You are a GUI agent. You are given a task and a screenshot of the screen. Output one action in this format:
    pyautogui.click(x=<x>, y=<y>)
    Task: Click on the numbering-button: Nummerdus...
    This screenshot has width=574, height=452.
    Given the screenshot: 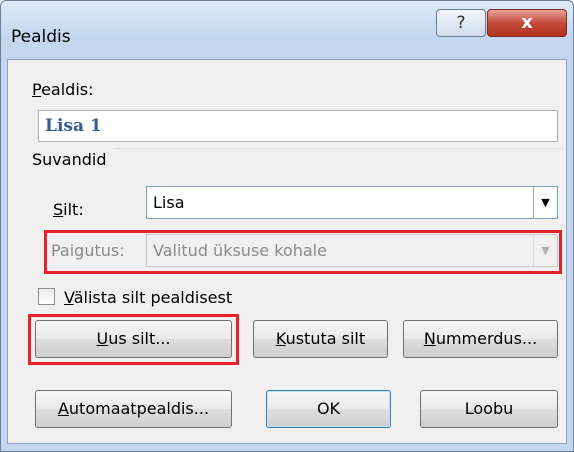 What is the action you would take?
    pyautogui.click(x=480, y=339)
    